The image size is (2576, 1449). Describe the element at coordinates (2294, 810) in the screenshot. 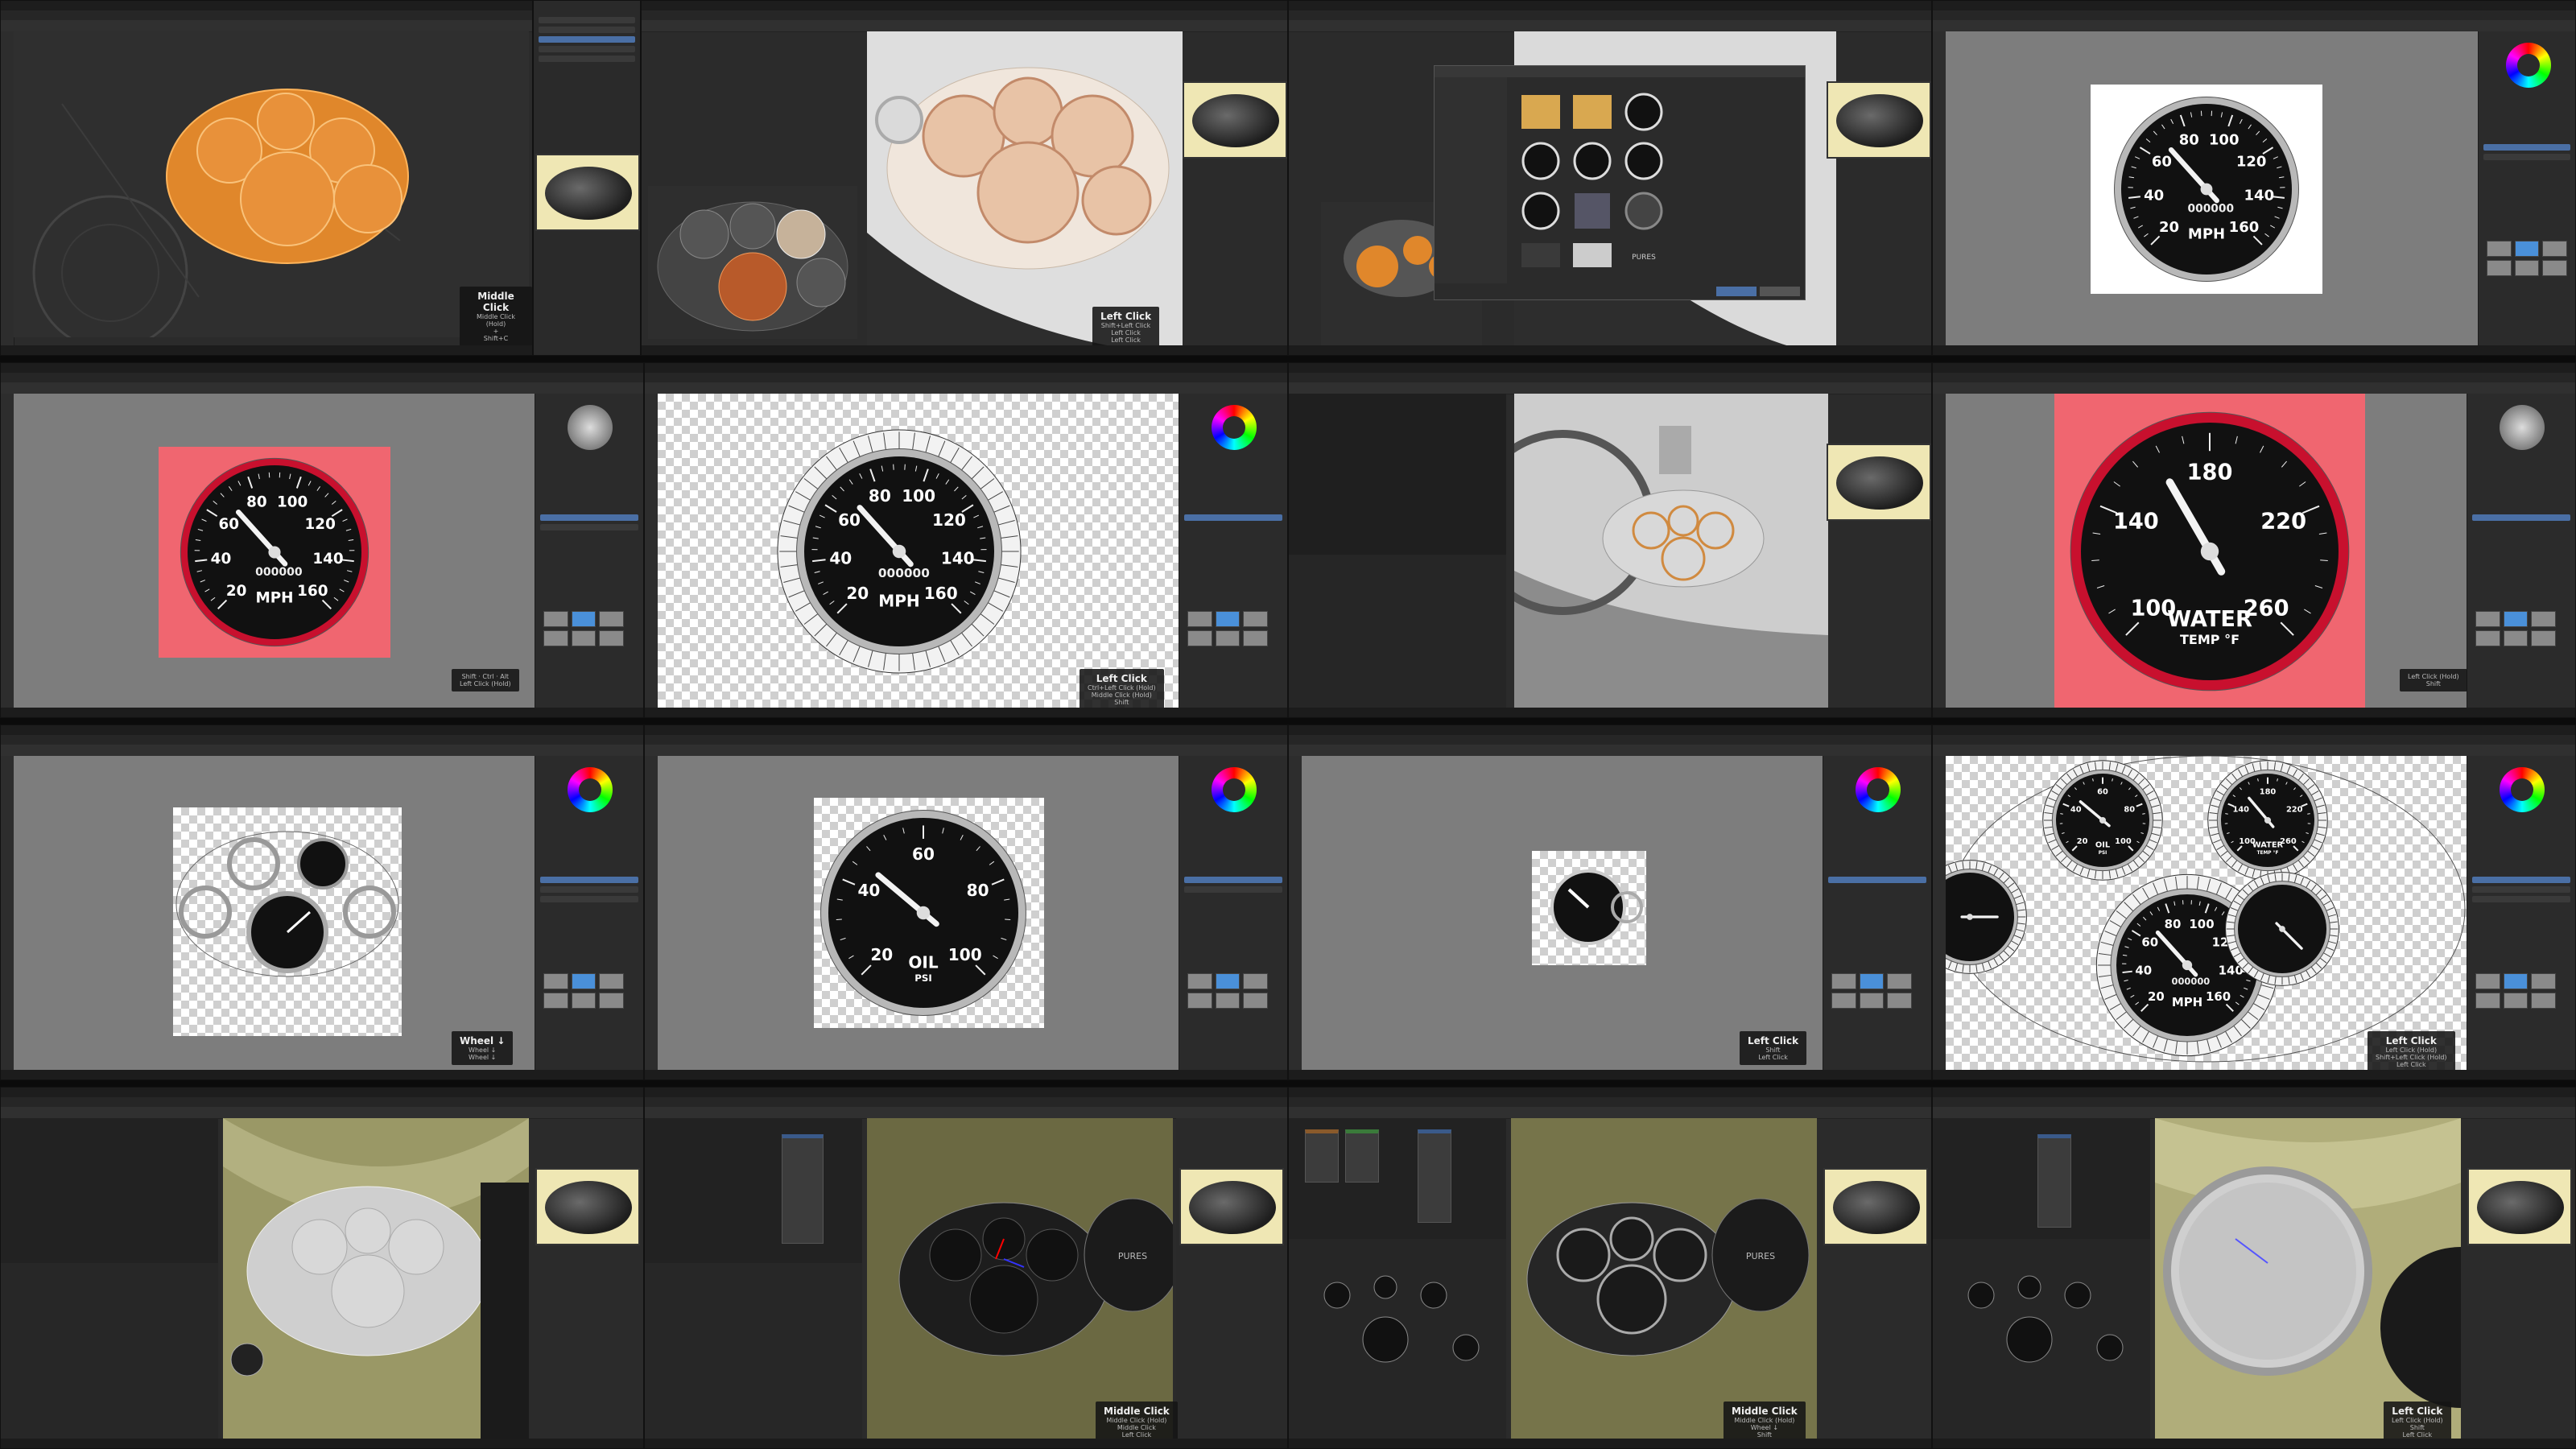

I see `gauge-tick-label: 220` at that location.